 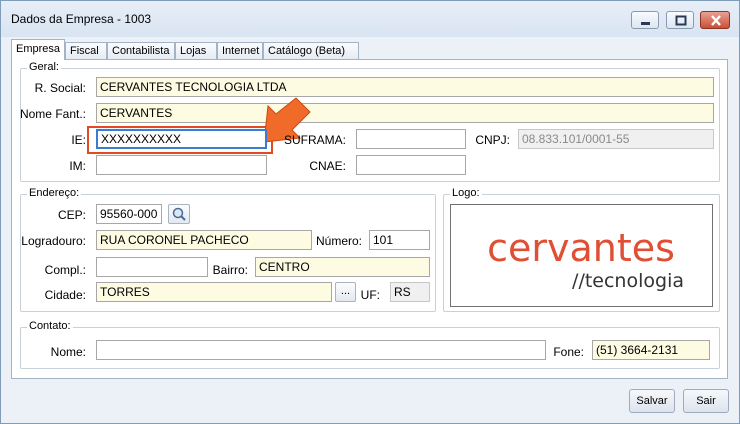 What do you see at coordinates (411, 165) in the screenshot?
I see `cnae-field` at bounding box center [411, 165].